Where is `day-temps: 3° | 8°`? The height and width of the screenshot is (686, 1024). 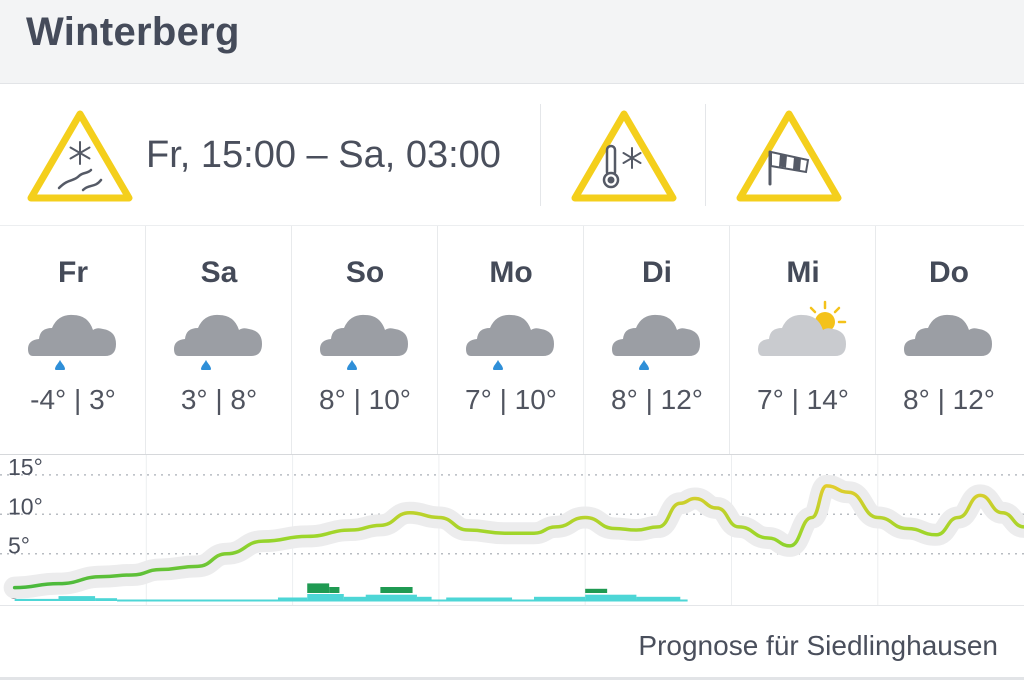
day-temps: 3° | 8° is located at coordinates (219, 399).